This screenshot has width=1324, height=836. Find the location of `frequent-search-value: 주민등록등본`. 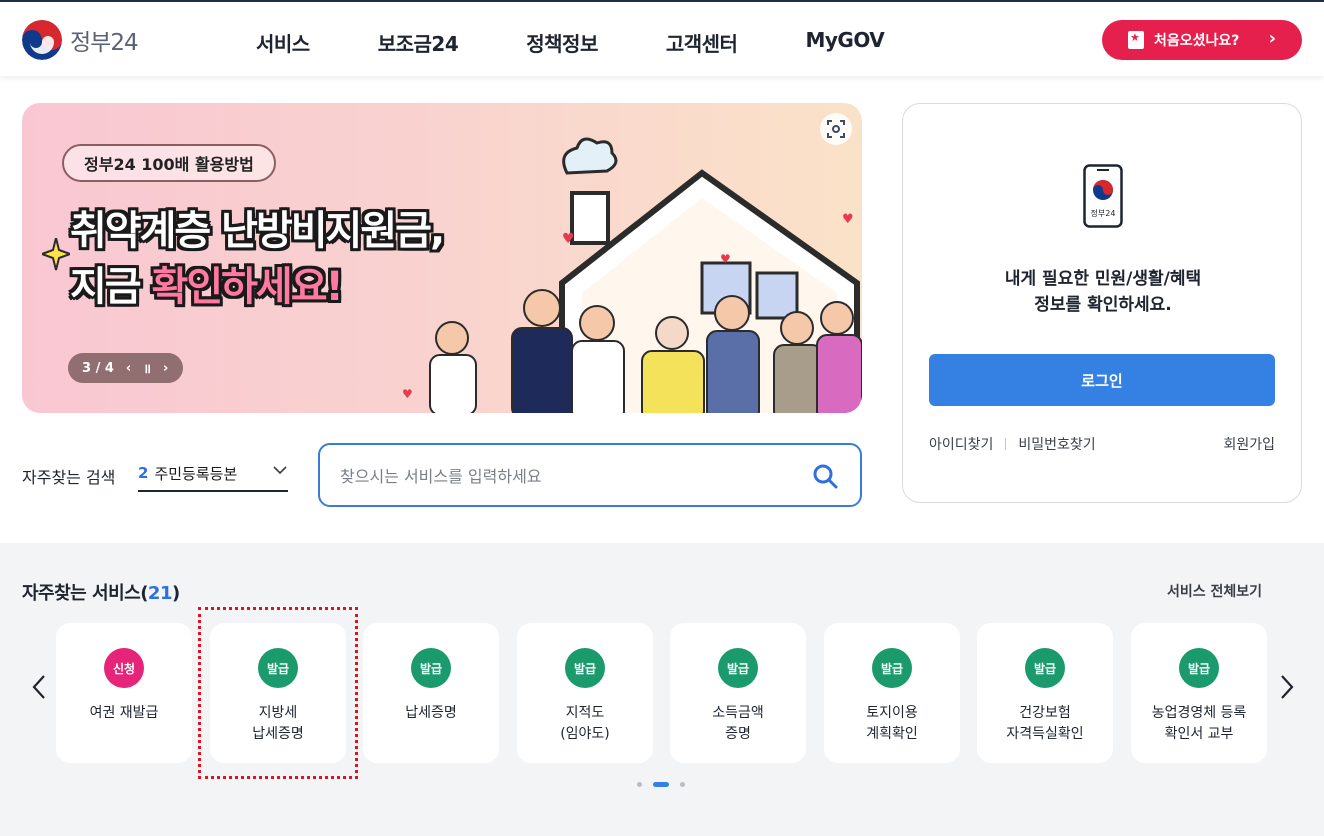

frequent-search-value: 주민등록등본 is located at coordinates (196, 473).